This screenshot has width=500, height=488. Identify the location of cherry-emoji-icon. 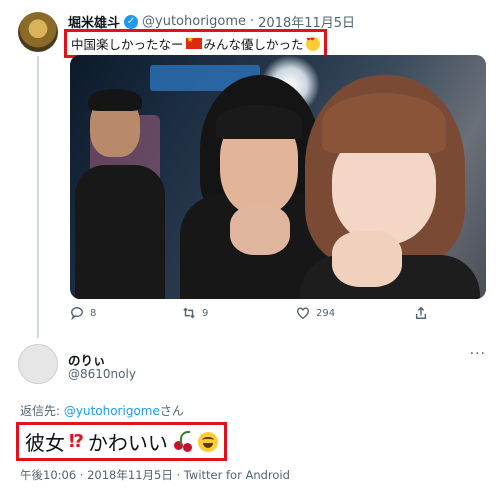
(183, 441).